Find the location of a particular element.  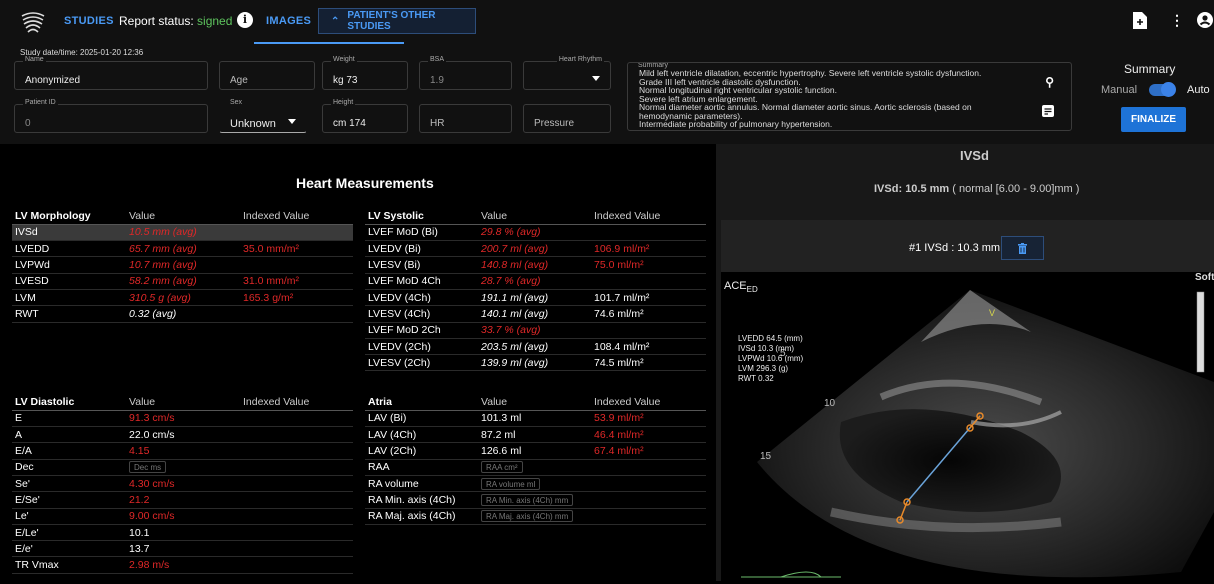

table-row: LAV (2Ch) 126.6 ml 67.4 ml/m² is located at coordinates (535, 451).